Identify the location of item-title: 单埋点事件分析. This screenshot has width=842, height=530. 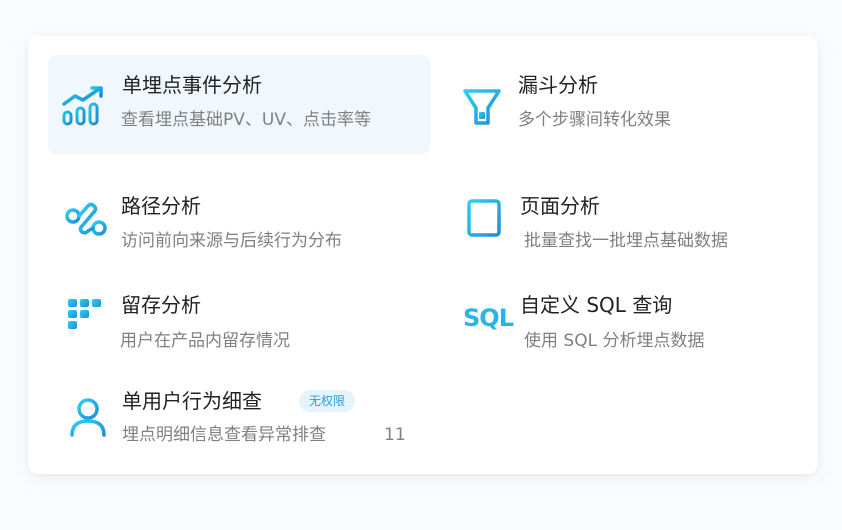
(192, 85).